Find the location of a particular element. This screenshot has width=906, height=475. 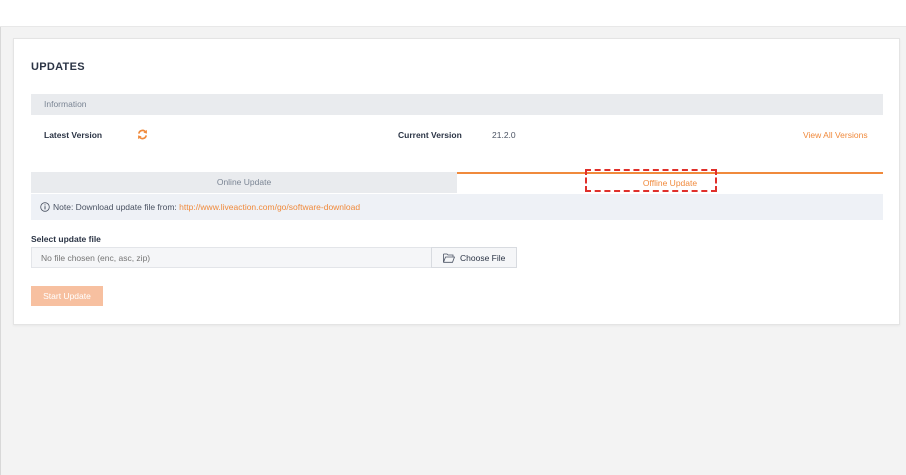

start-update-button: Start Update is located at coordinates (67, 296).